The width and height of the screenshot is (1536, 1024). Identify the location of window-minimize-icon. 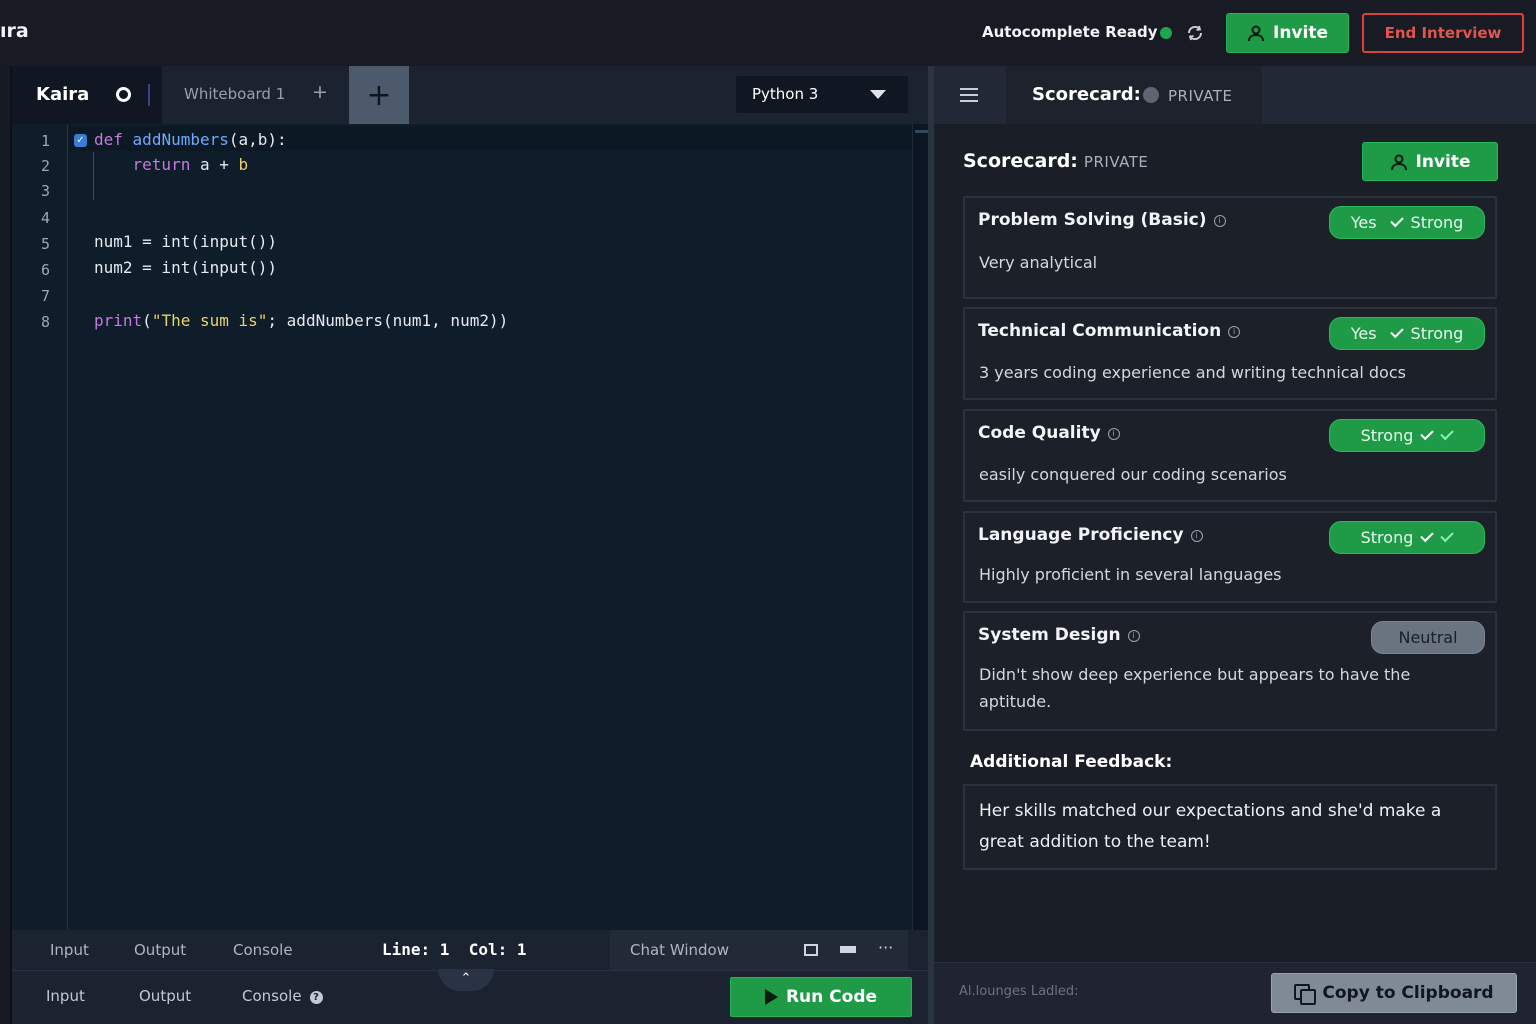
(848, 949).